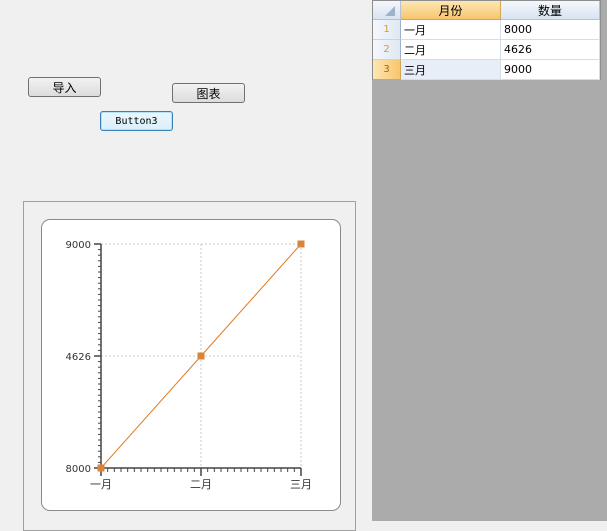  What do you see at coordinates (78, 245) in the screenshot?
I see `y-tick-label: 9000` at bounding box center [78, 245].